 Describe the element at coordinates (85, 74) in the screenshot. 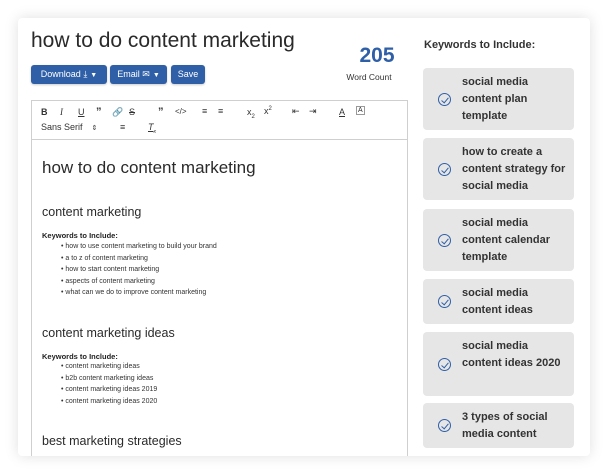

I see `download-icon: ⤓` at that location.